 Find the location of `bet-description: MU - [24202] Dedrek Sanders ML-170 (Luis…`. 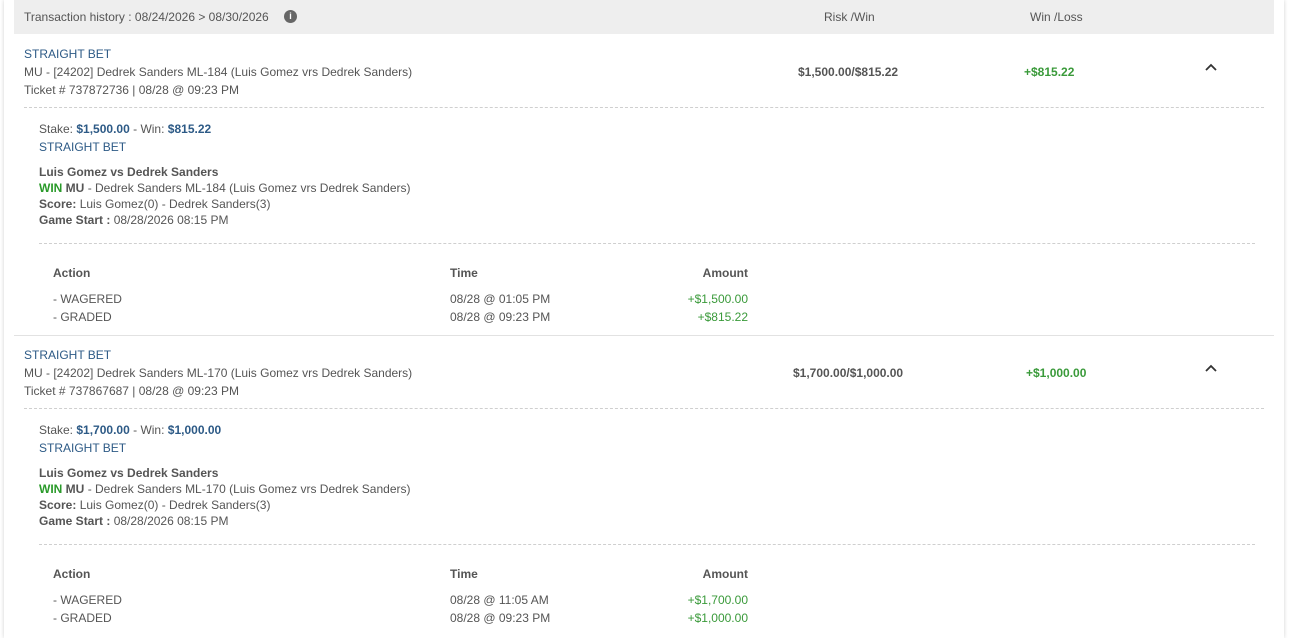

bet-description: MU - [24202] Dedrek Sanders ML-170 (Luis… is located at coordinates (218, 373).